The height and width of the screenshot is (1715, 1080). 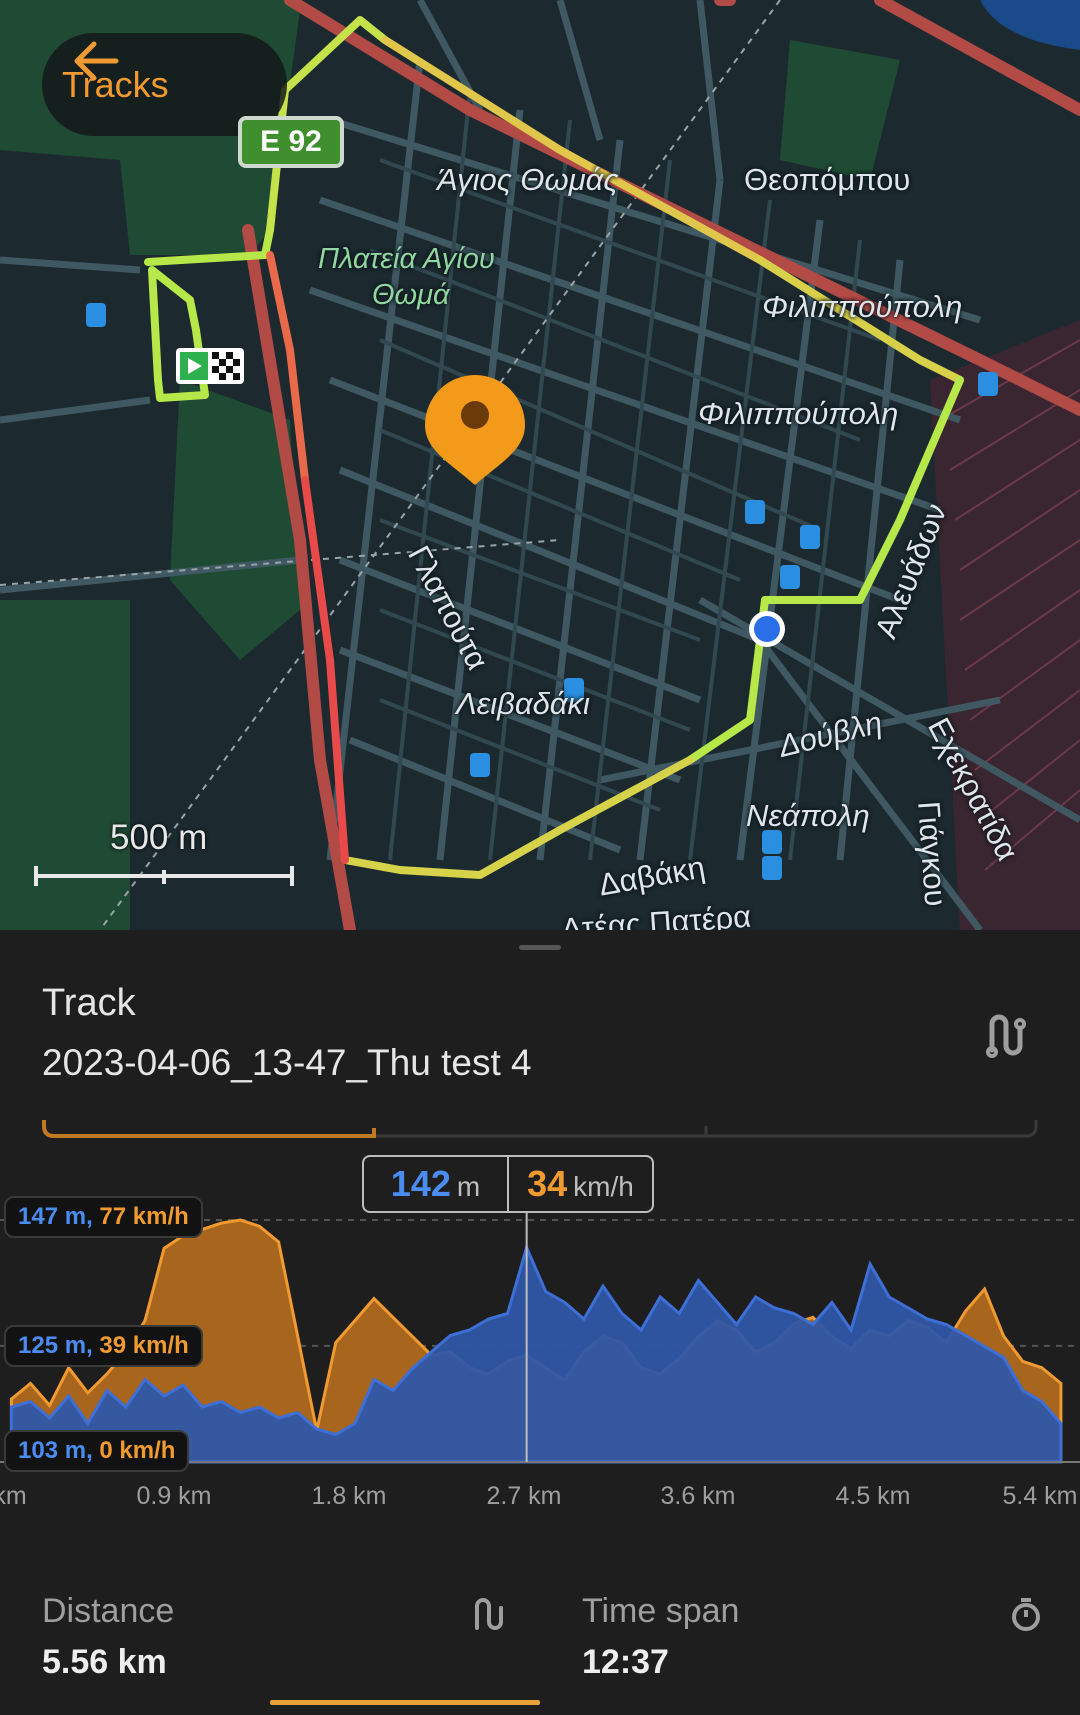 What do you see at coordinates (108, 1611) in the screenshot?
I see `distance-label: Distance` at bounding box center [108, 1611].